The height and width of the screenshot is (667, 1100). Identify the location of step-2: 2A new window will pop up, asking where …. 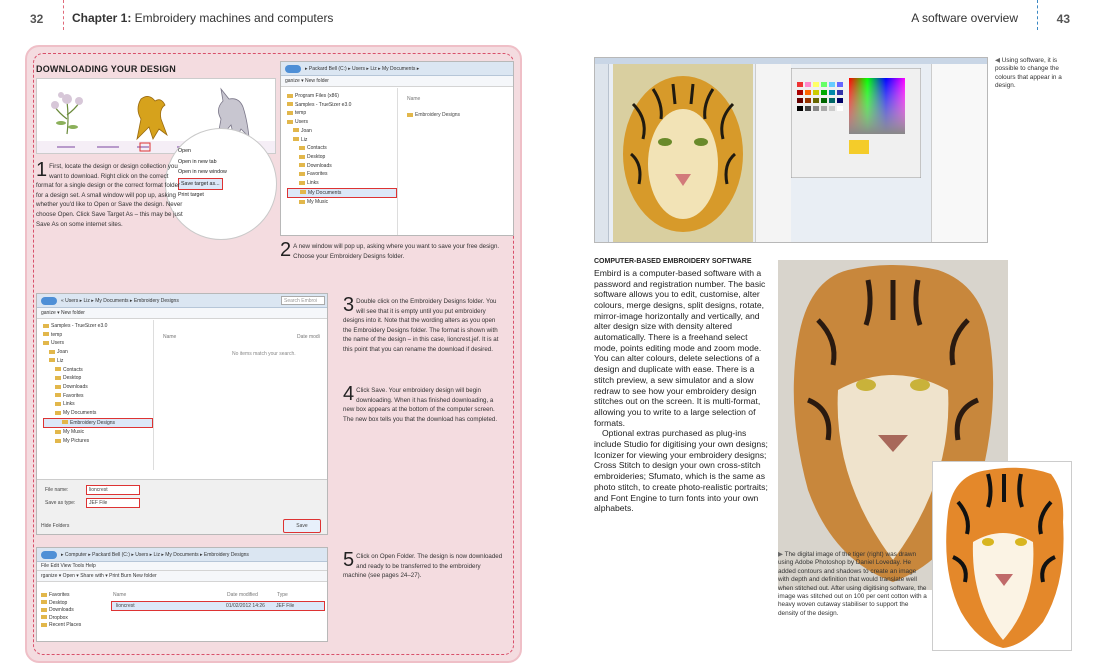
(390, 250).